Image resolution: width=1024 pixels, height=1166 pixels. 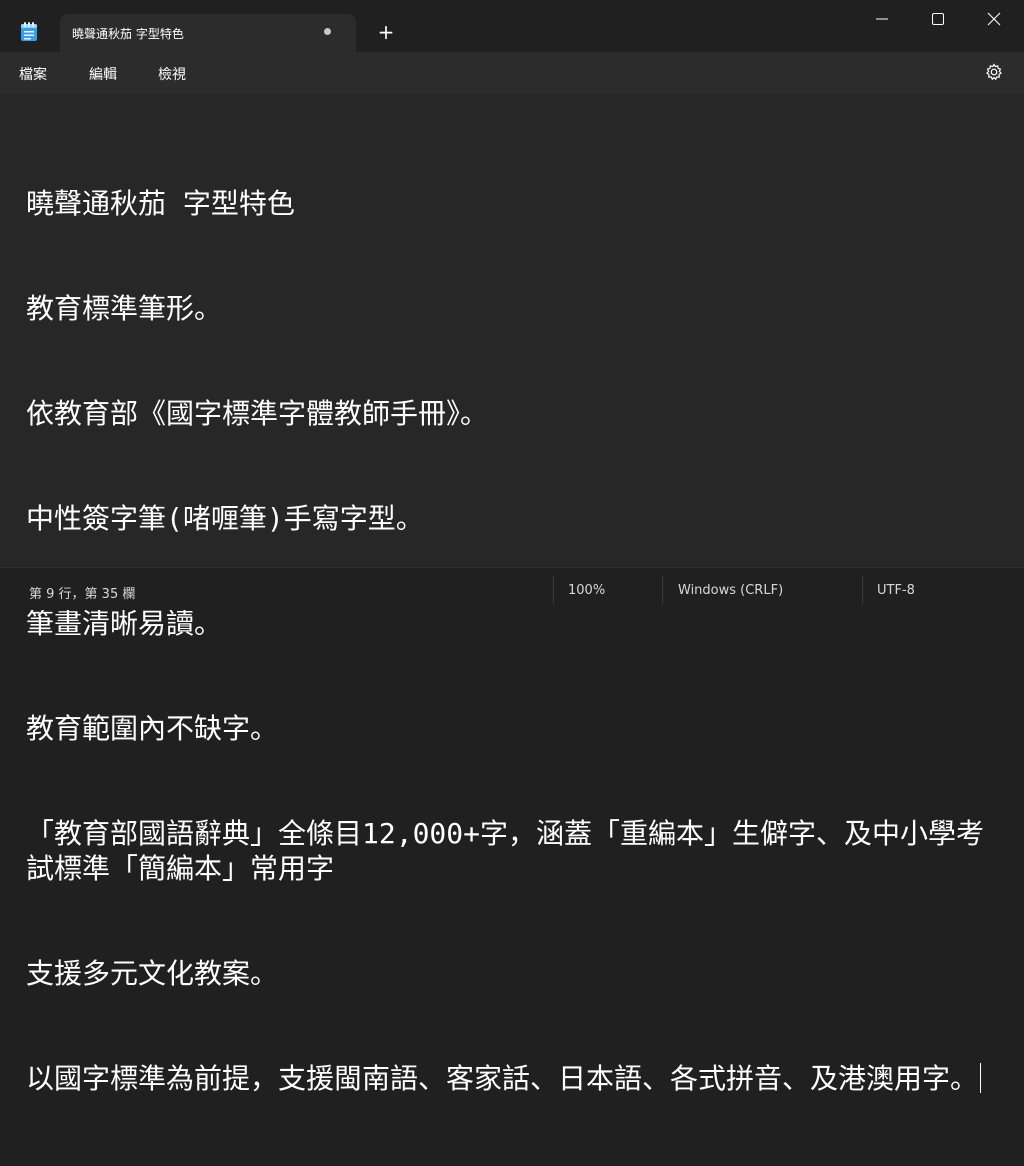 I want to click on title-bar: 曉聲通秋茄 字型特色 +, so click(x=512, y=26).